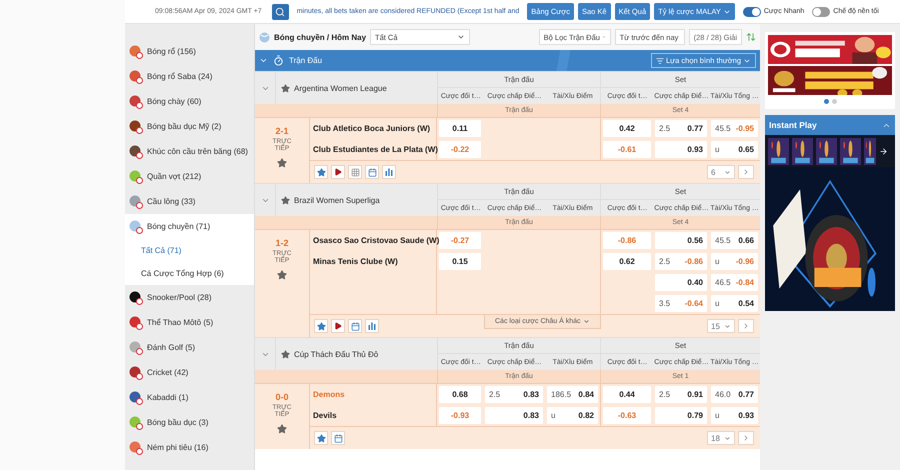 This screenshot has height=470, width=900. What do you see at coordinates (189, 322) in the screenshot?
I see `sport-item: Thể Thao Môtô (5)` at bounding box center [189, 322].